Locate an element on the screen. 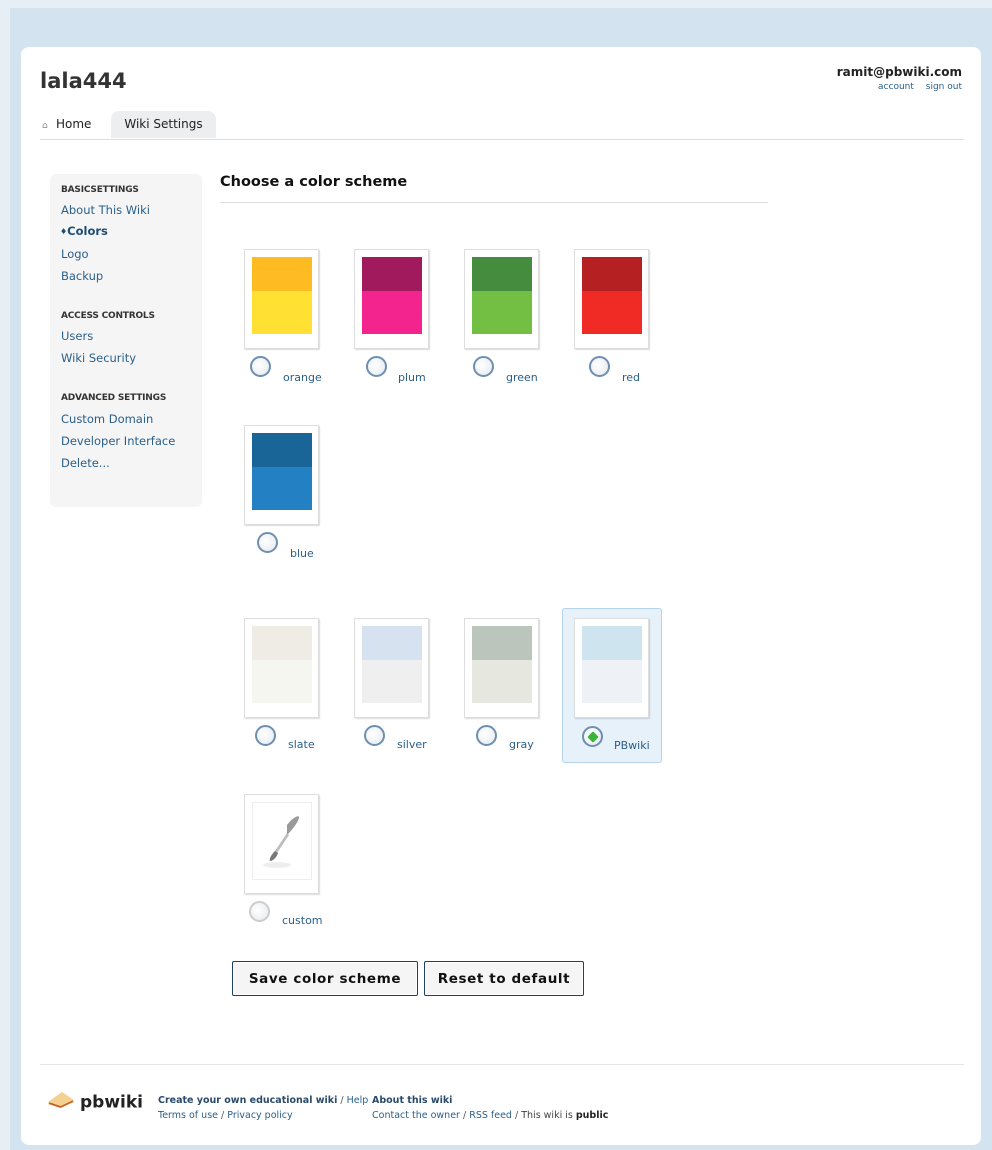  account-link: account is located at coordinates (896, 87).